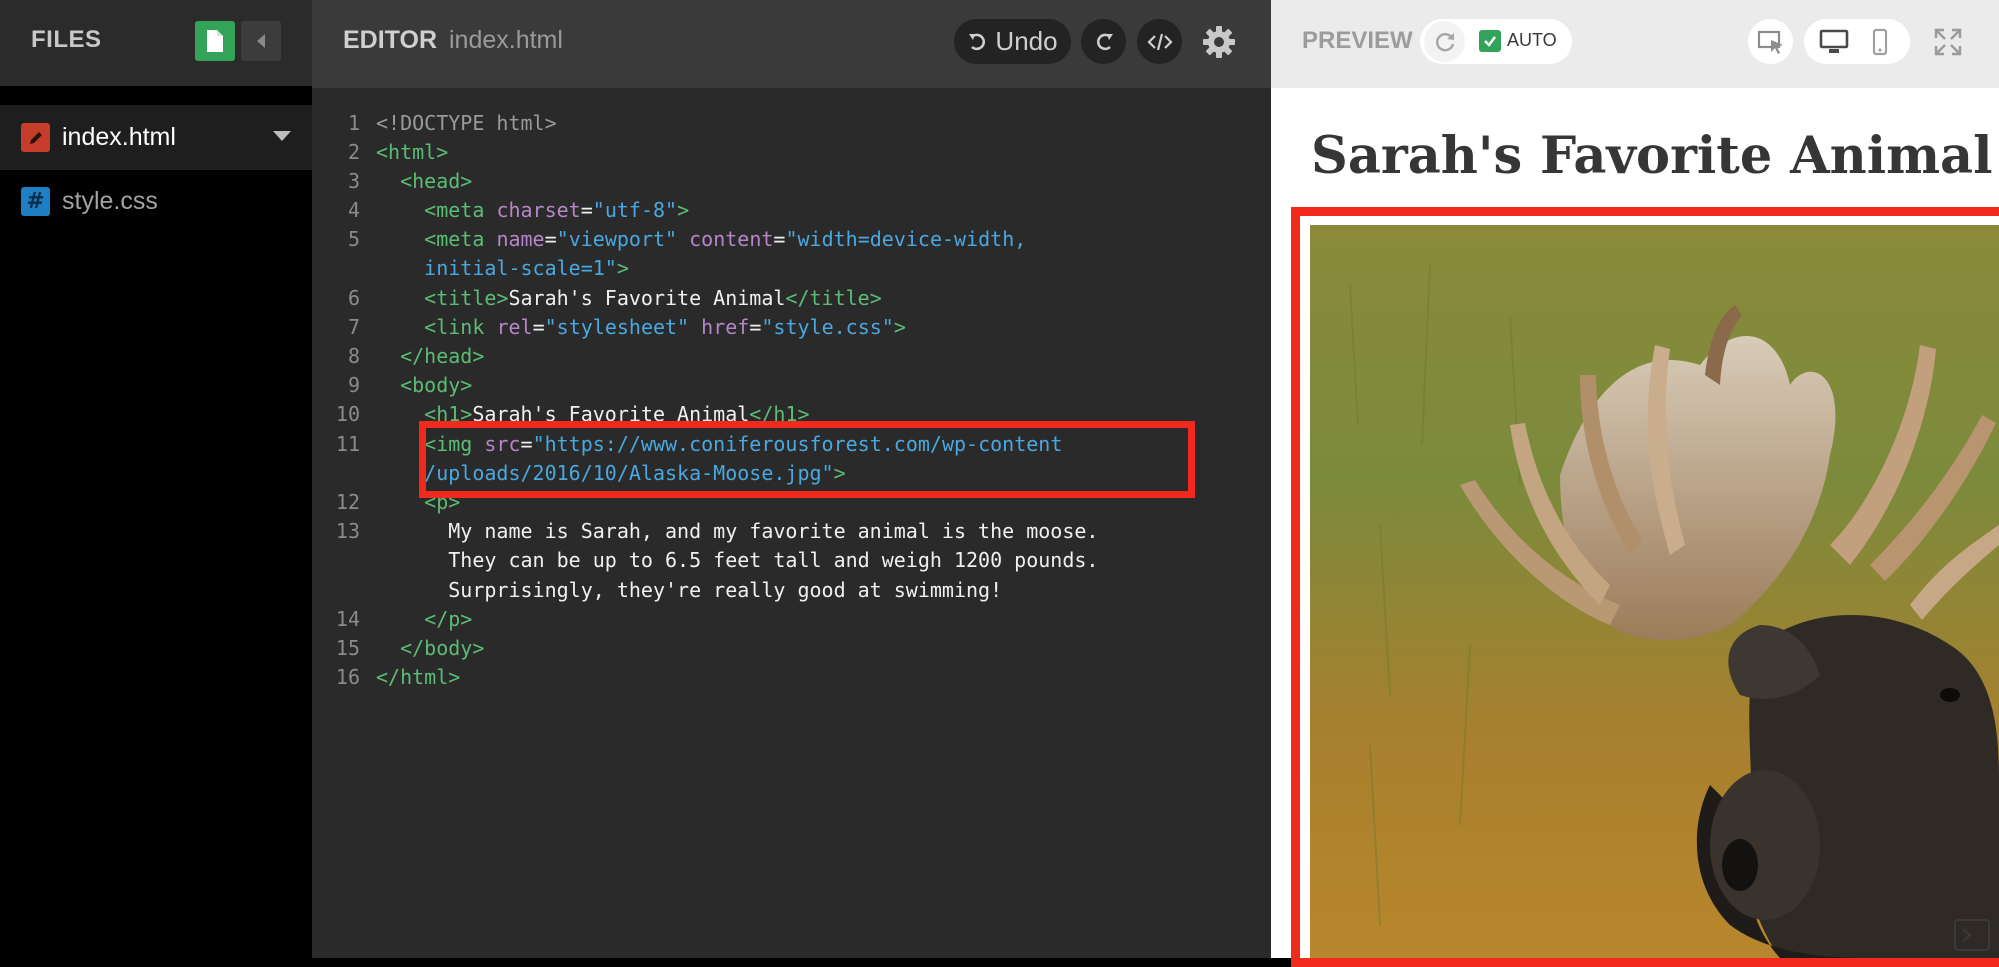  I want to click on mobile-icon, so click(1880, 42).